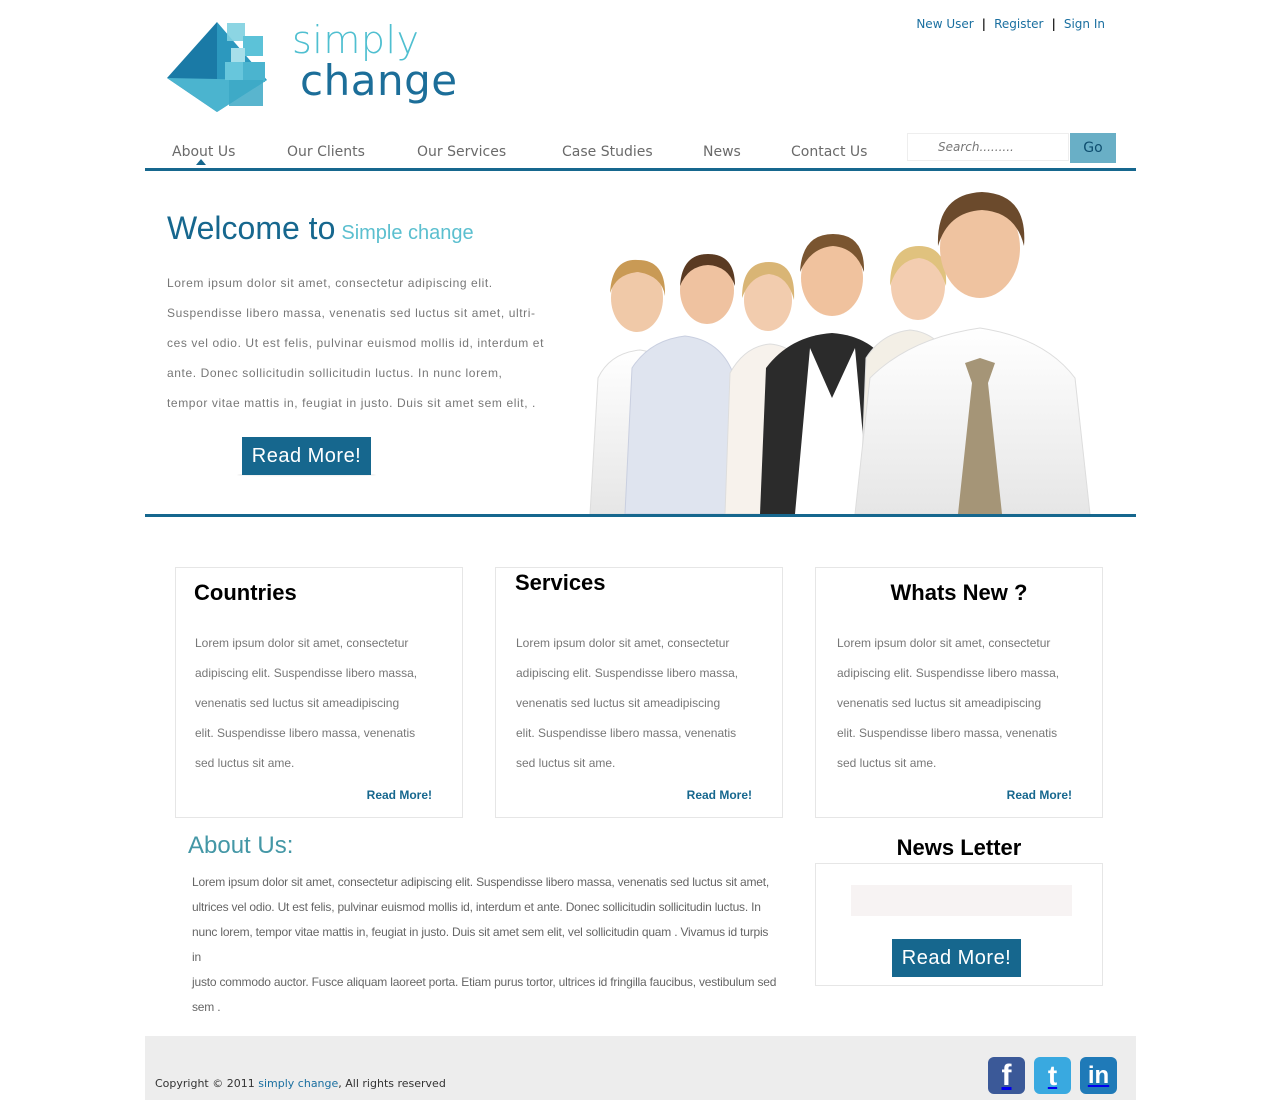 The width and height of the screenshot is (1280, 1100). Describe the element at coordinates (829, 152) in the screenshot. I see `nav-contact-us: Contact Us` at that location.